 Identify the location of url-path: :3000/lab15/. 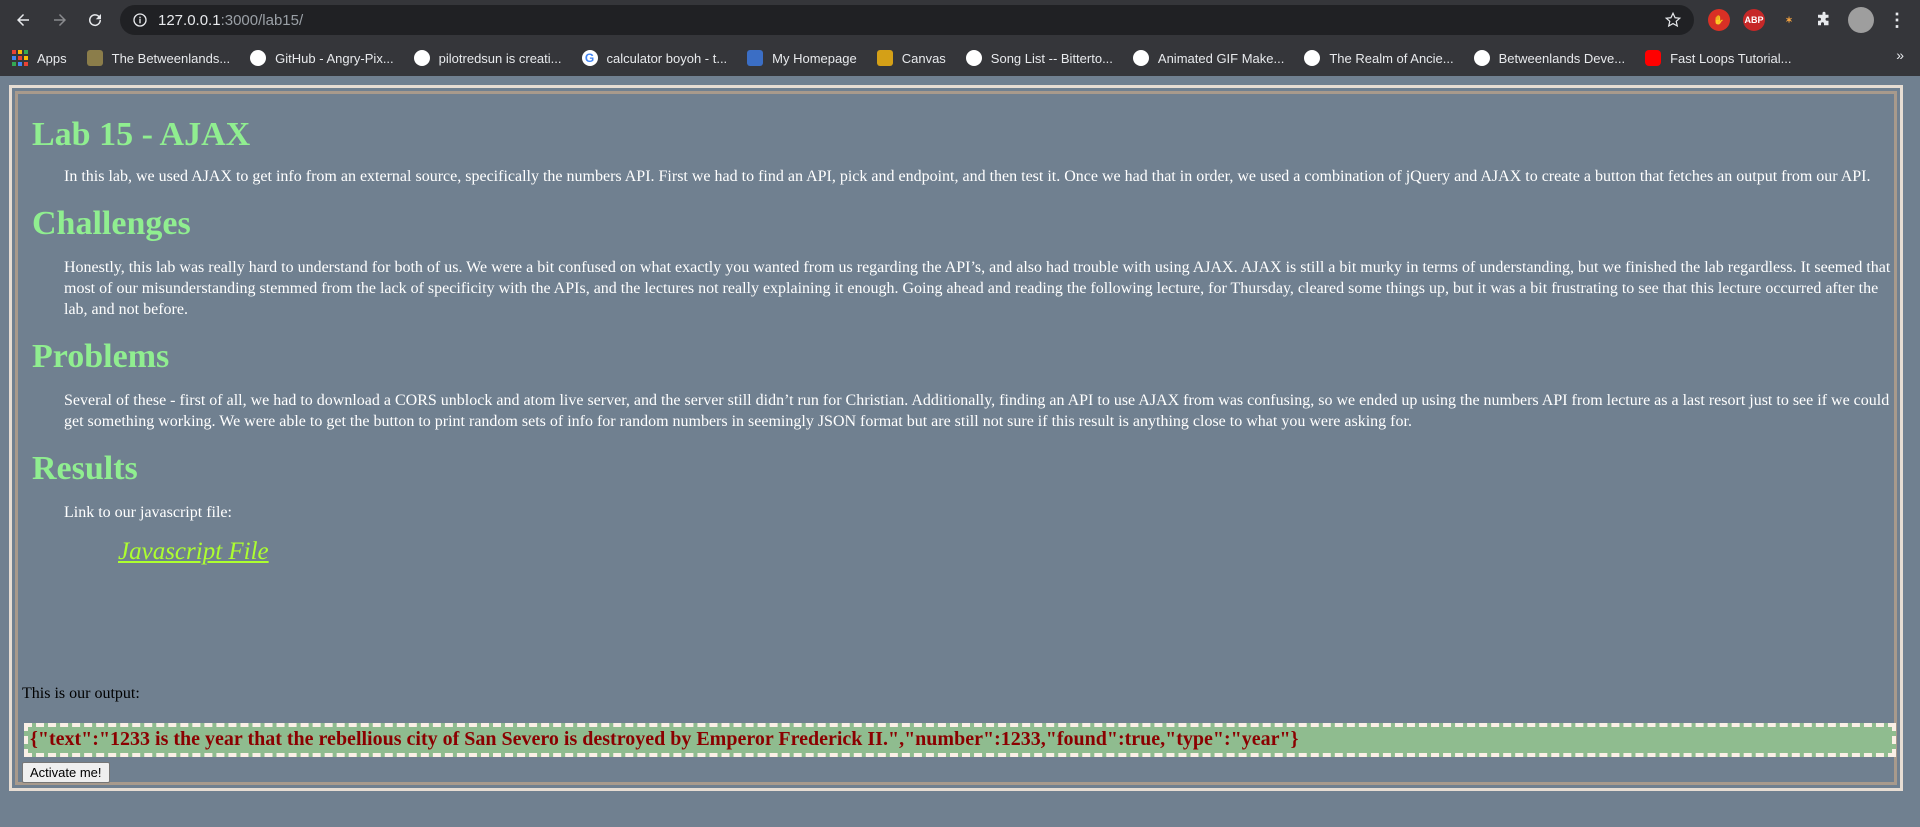
(262, 20).